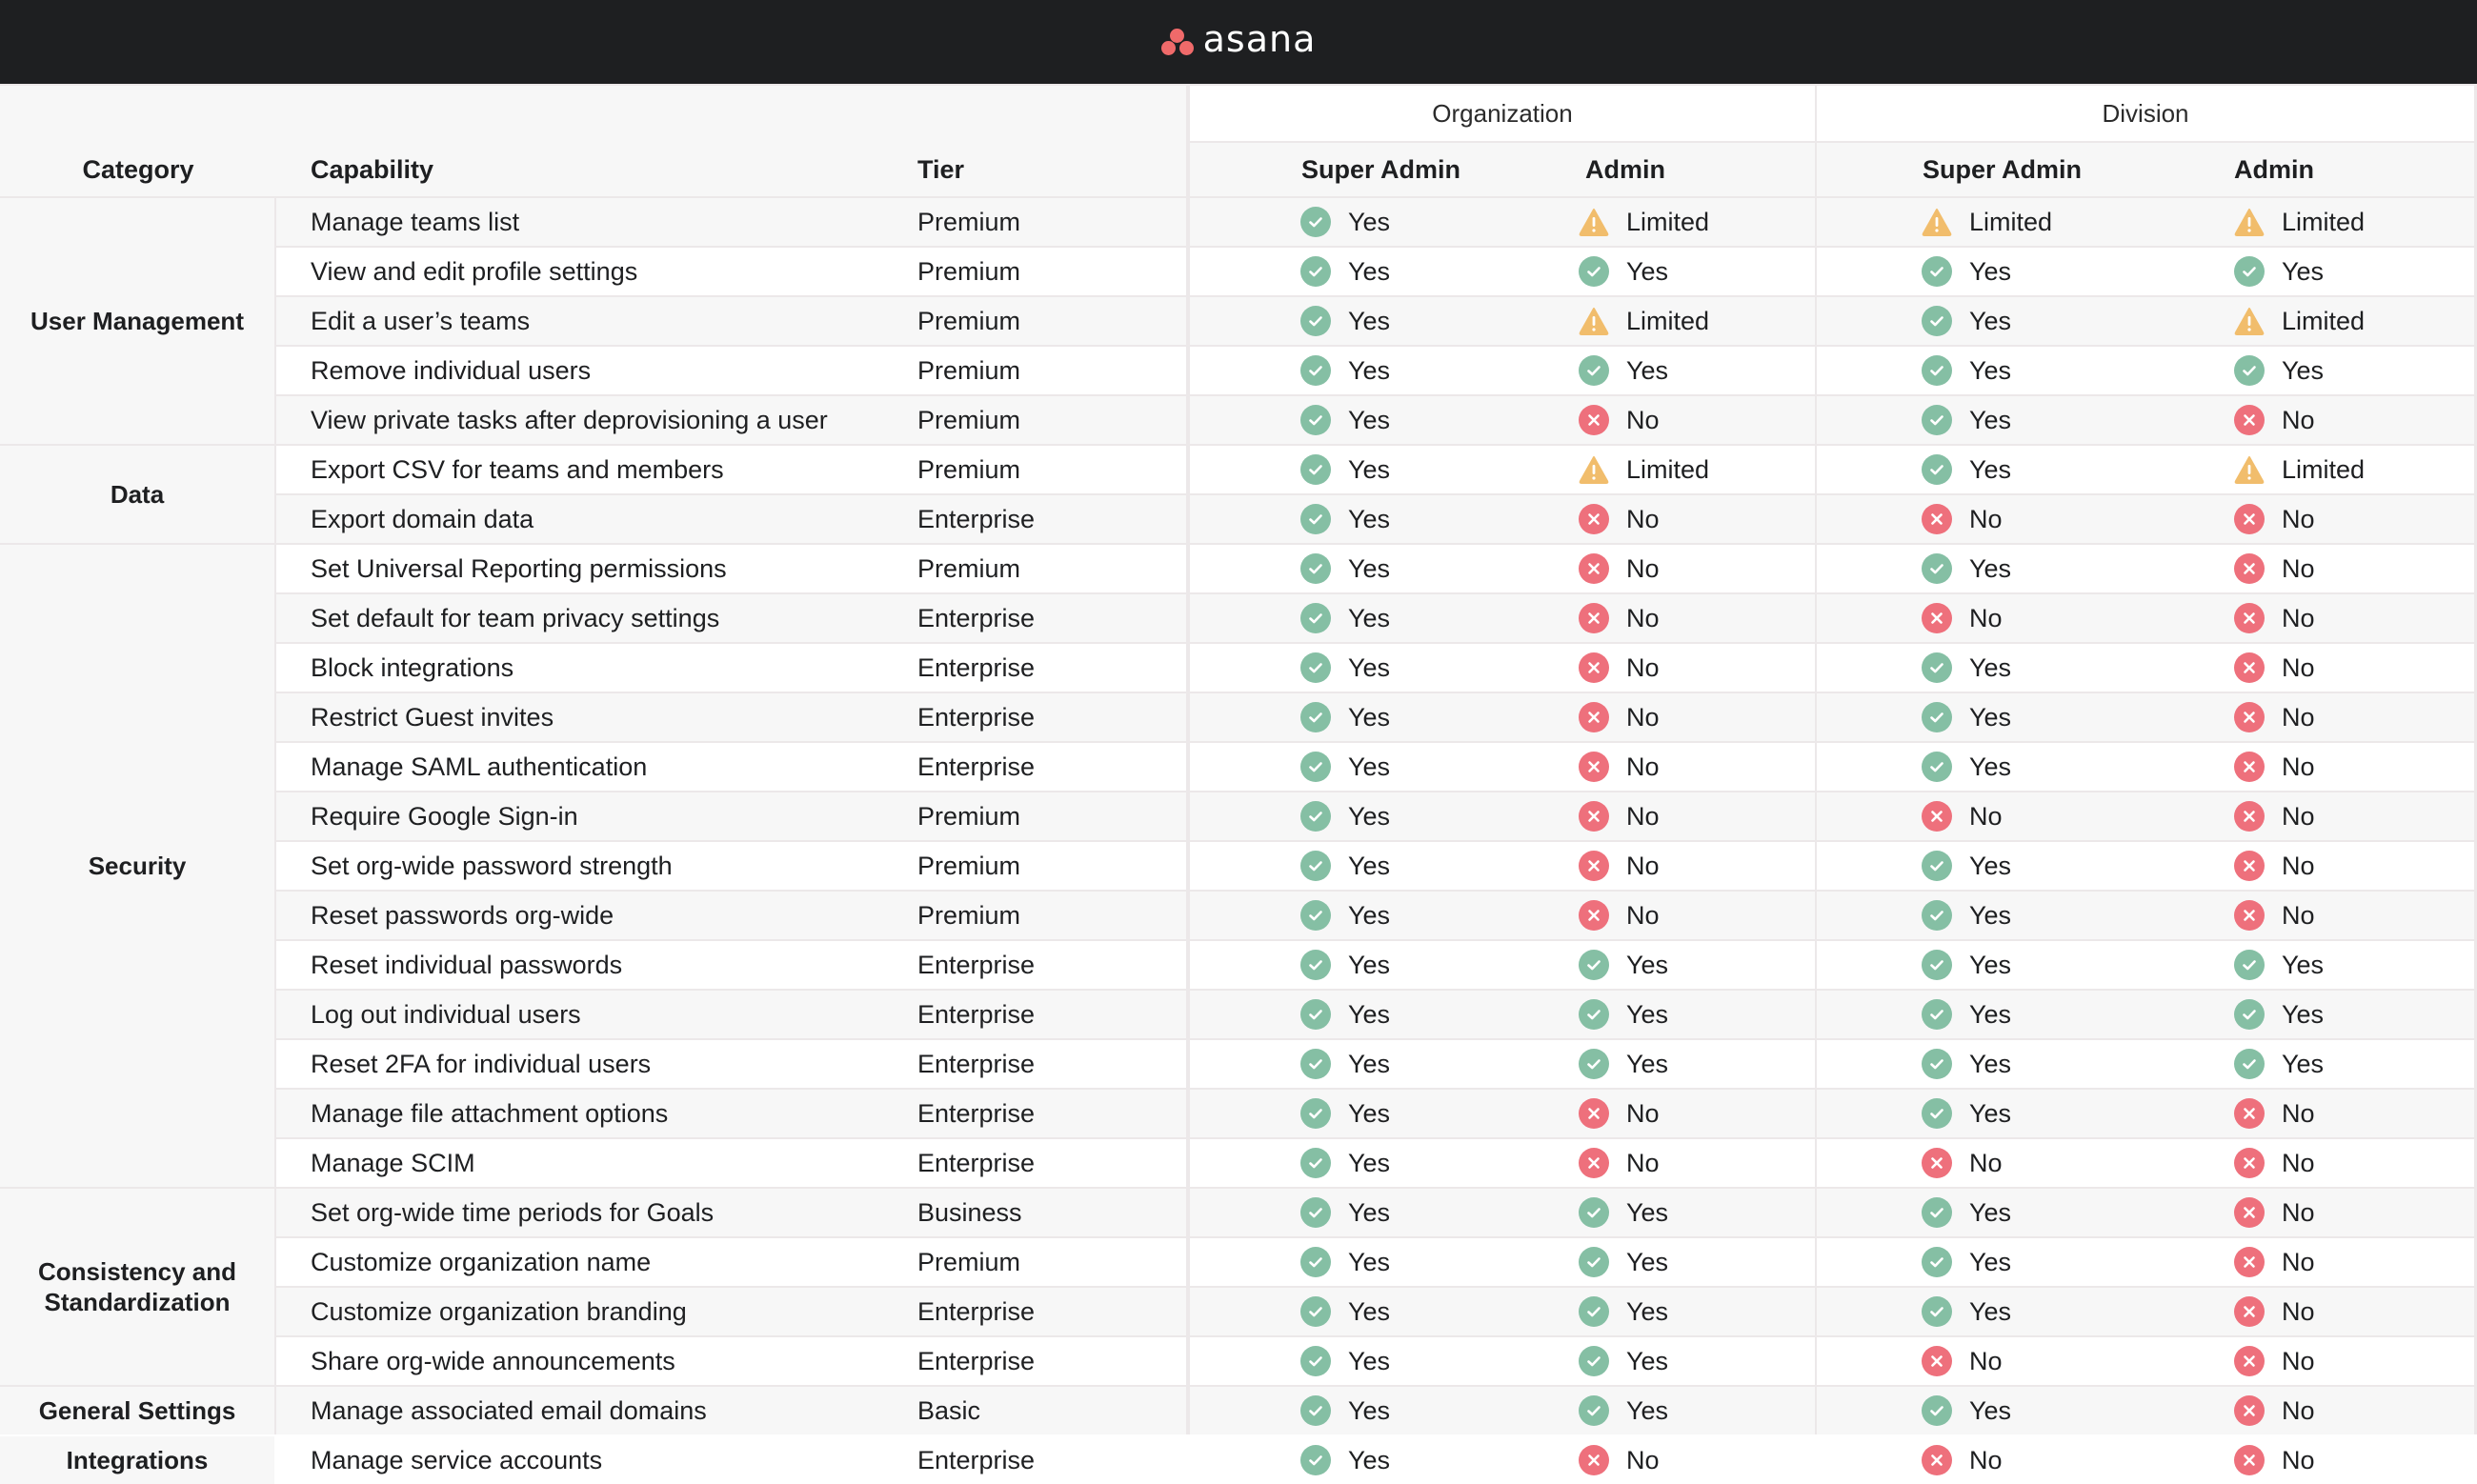 Image resolution: width=2477 pixels, height=1484 pixels. I want to click on table-row: Log out individual users Enterprise, so click(731, 1015).